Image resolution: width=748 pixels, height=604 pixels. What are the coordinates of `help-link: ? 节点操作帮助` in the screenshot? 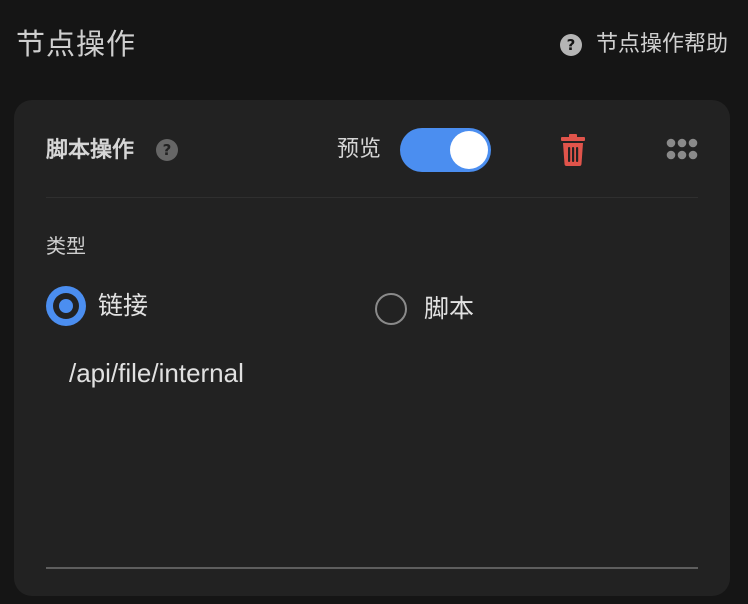 It's located at (643, 45).